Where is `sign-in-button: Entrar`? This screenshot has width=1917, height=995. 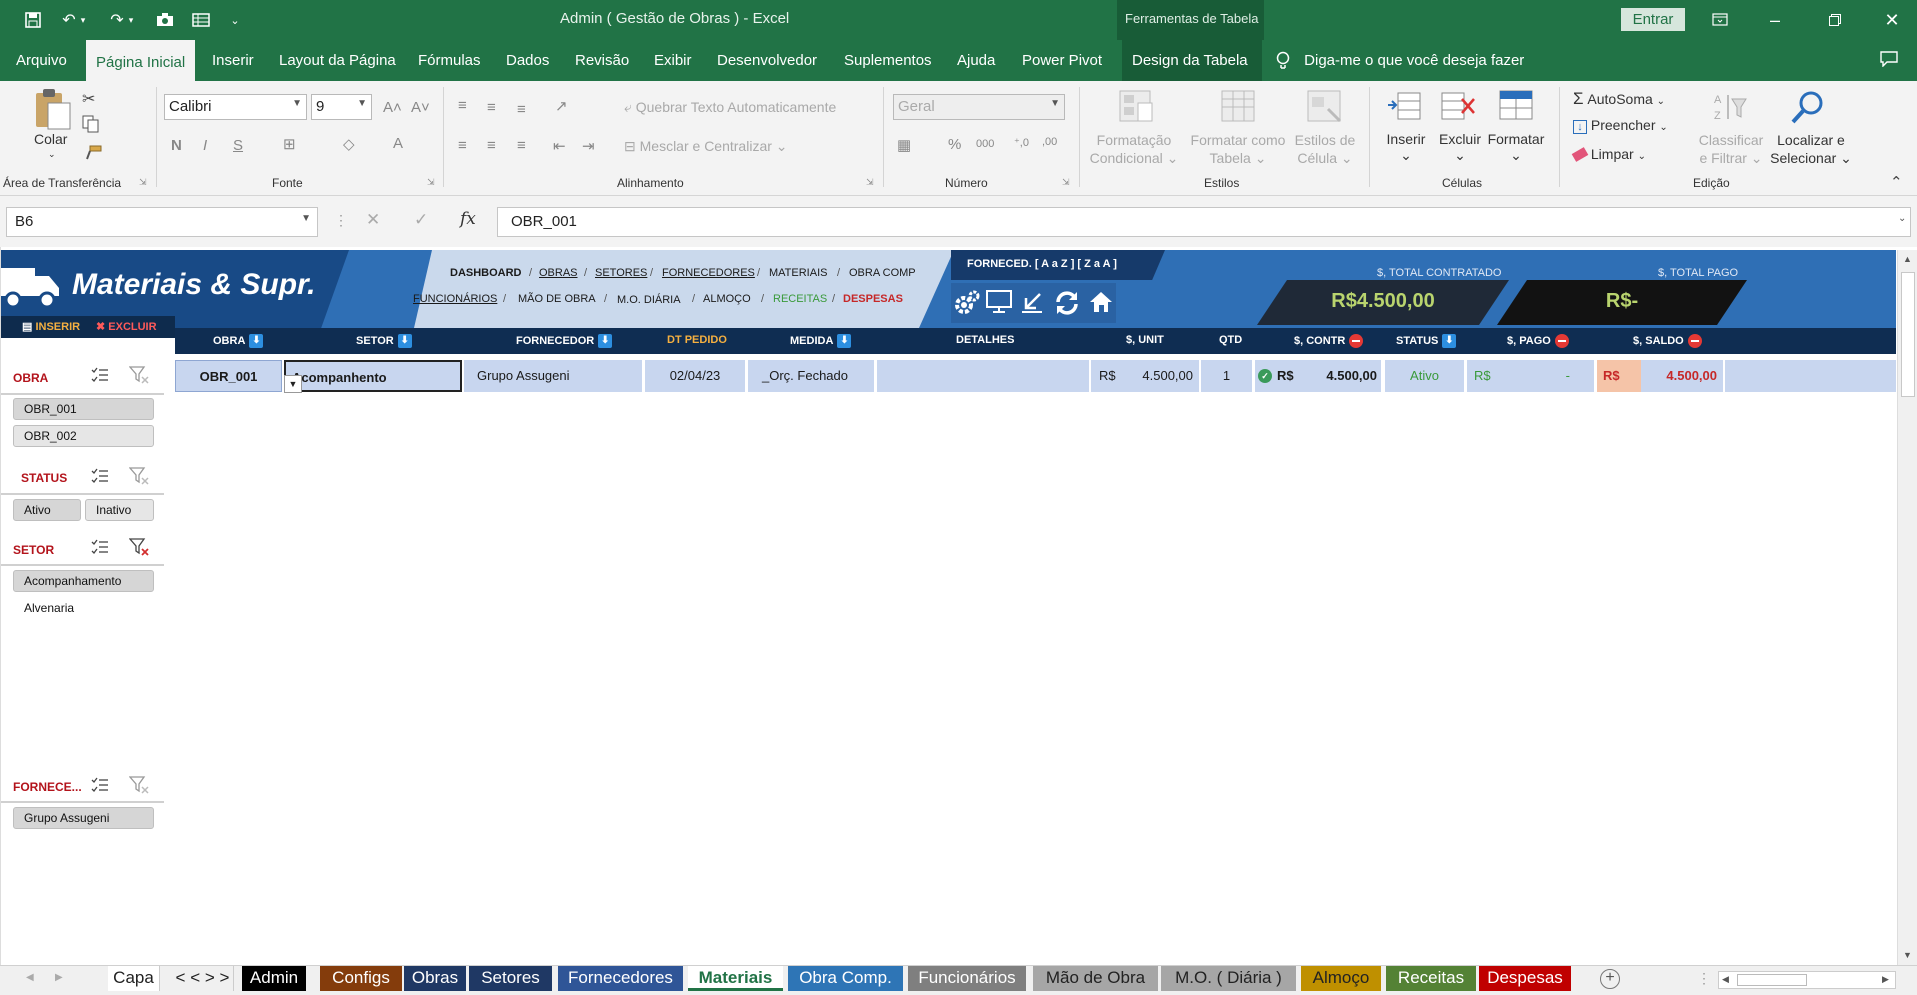
sign-in-button: Entrar is located at coordinates (1653, 19).